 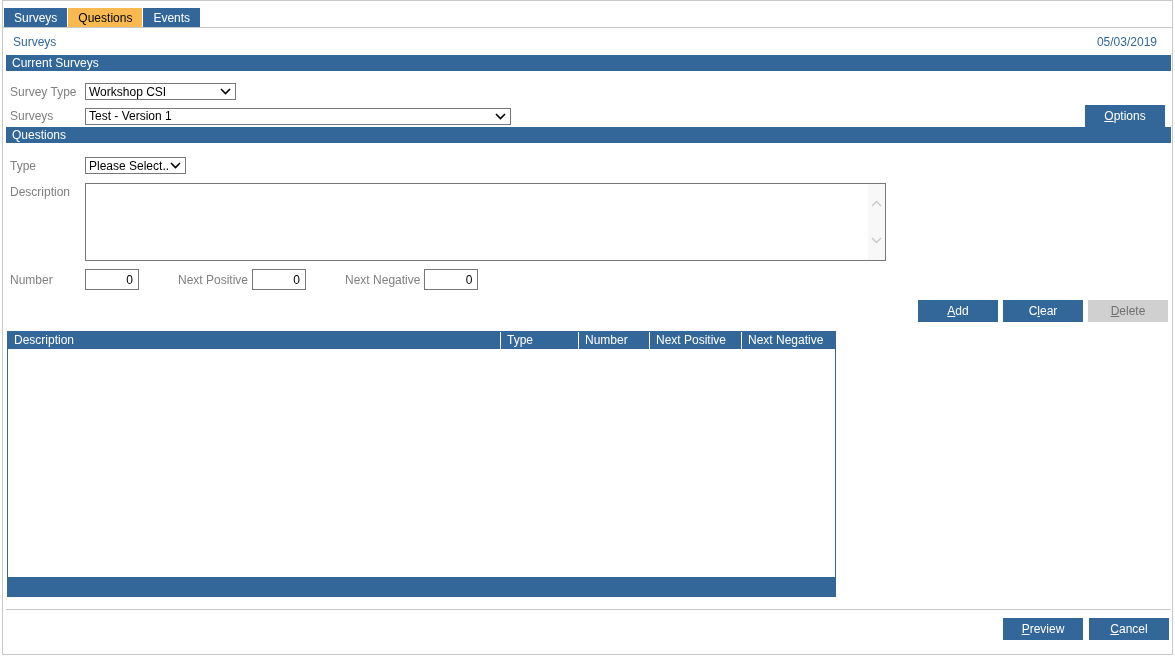 I want to click on column-header: Next Negative, so click(x=788, y=340).